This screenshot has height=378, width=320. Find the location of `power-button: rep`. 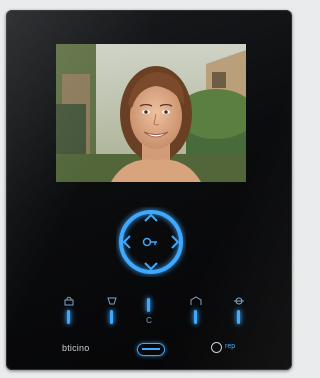

power-button: rep is located at coordinates (231, 348).